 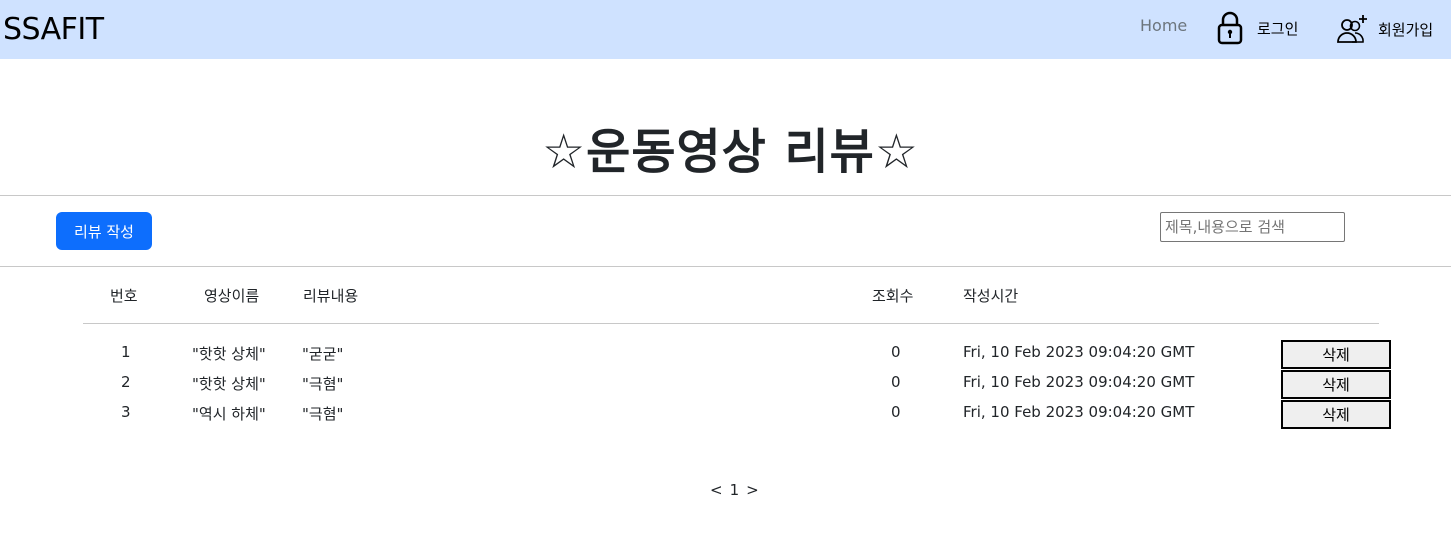 I want to click on header-review-content: 리뷰내용, so click(x=331, y=296).